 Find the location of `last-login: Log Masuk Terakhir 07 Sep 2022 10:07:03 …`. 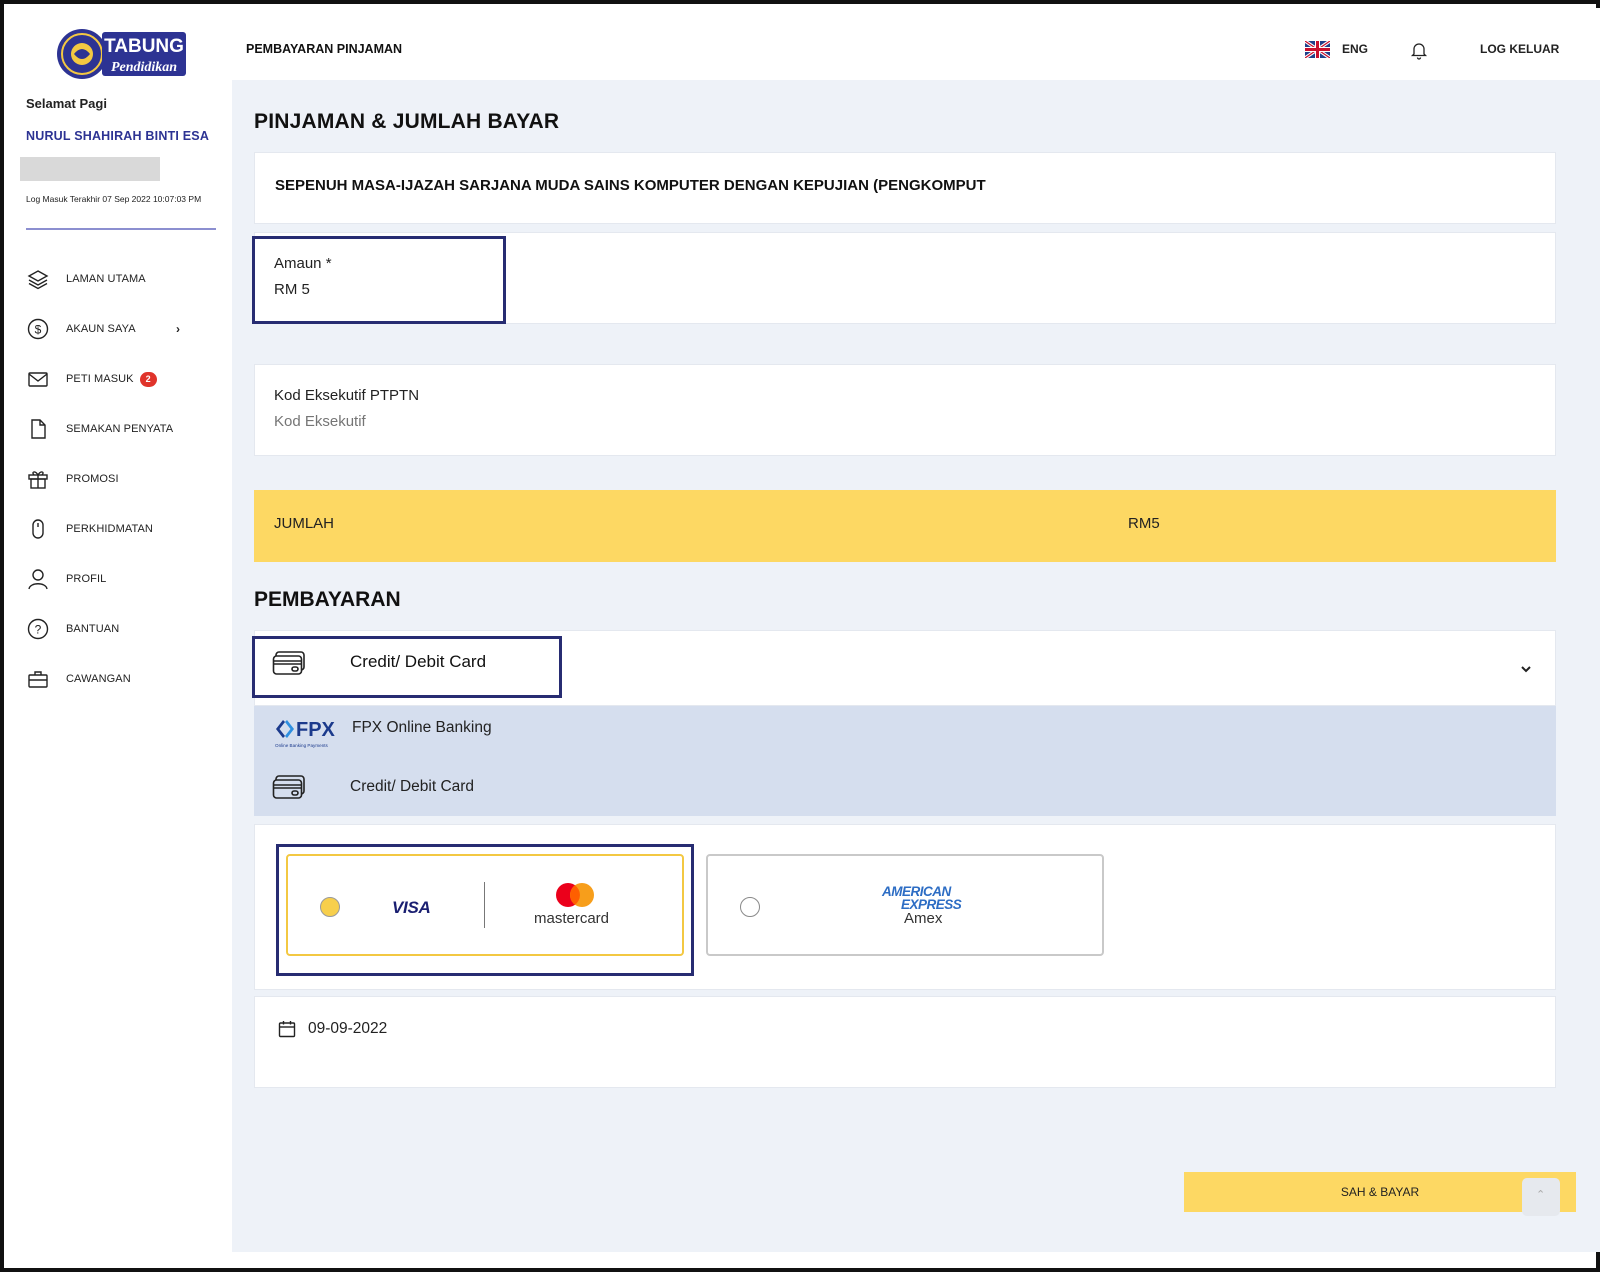

last-login: Log Masuk Terakhir 07 Sep 2022 10:07:03 … is located at coordinates (114, 199).